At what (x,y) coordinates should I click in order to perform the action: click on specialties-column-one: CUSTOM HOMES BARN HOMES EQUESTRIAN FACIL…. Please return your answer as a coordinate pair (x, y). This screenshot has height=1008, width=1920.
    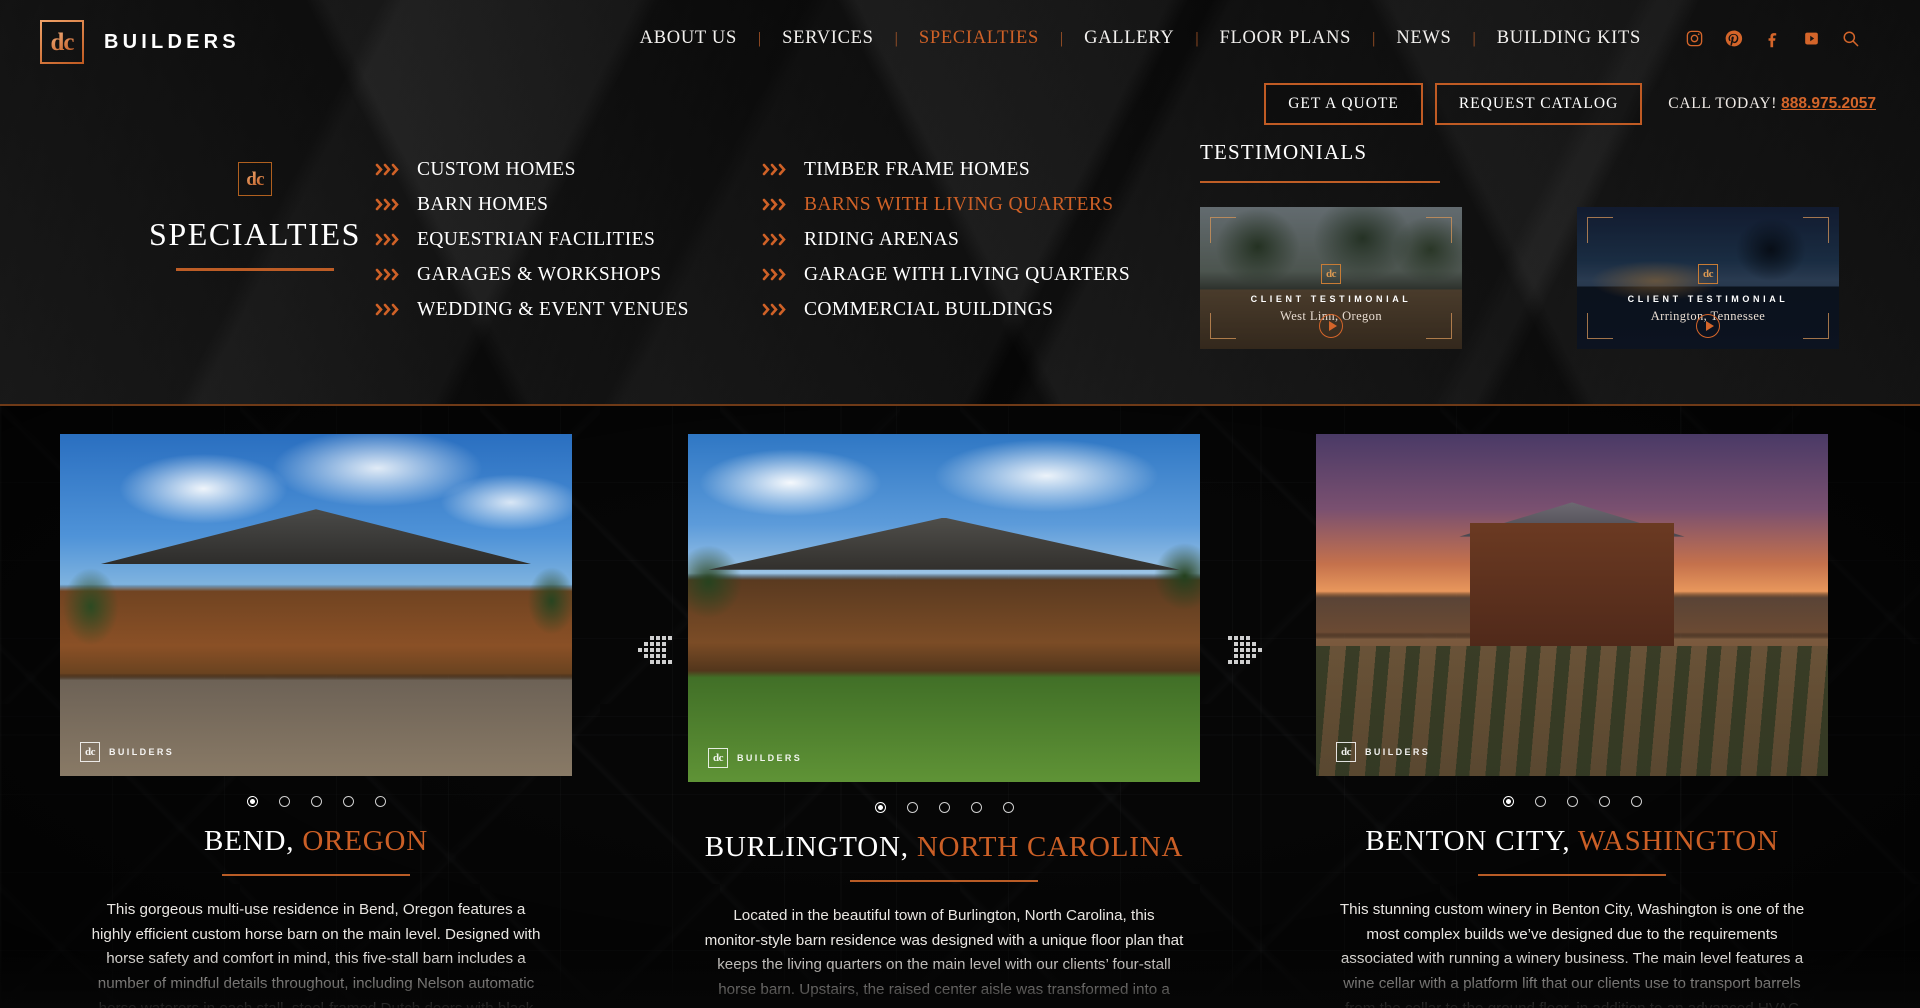
    Looking at the image, I should click on (532, 239).